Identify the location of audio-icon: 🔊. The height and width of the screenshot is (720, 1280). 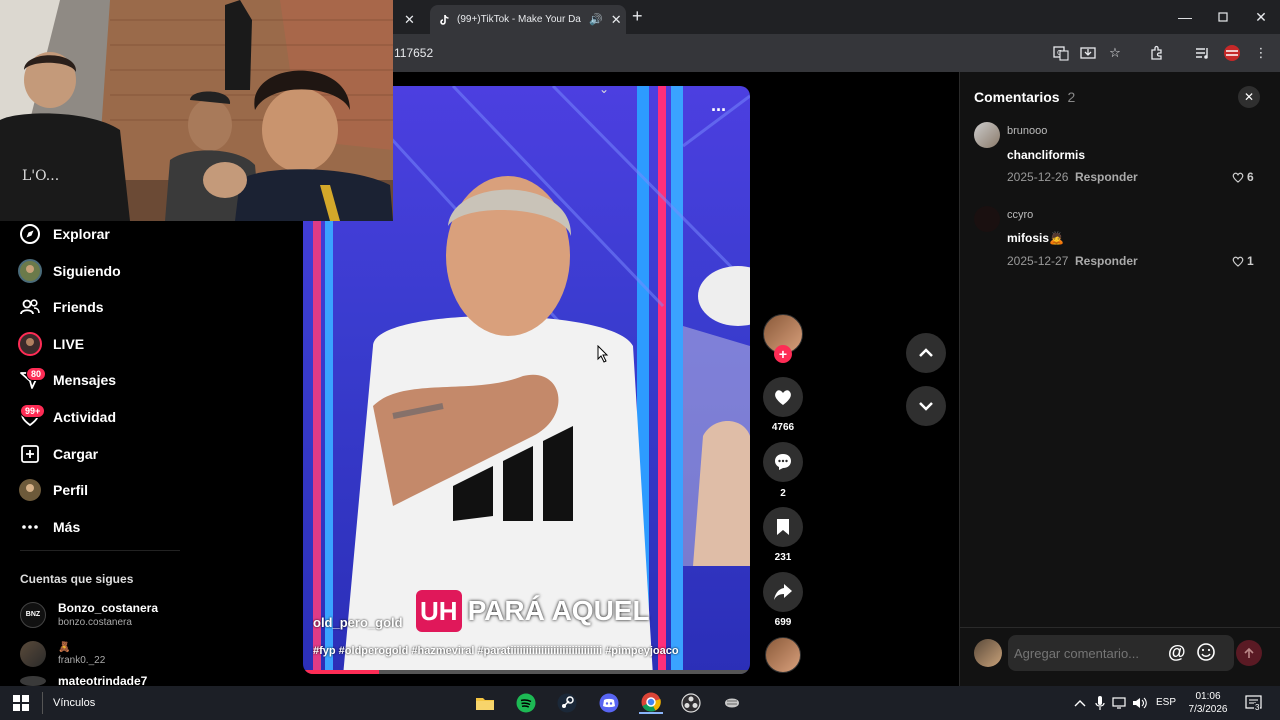
(596, 19).